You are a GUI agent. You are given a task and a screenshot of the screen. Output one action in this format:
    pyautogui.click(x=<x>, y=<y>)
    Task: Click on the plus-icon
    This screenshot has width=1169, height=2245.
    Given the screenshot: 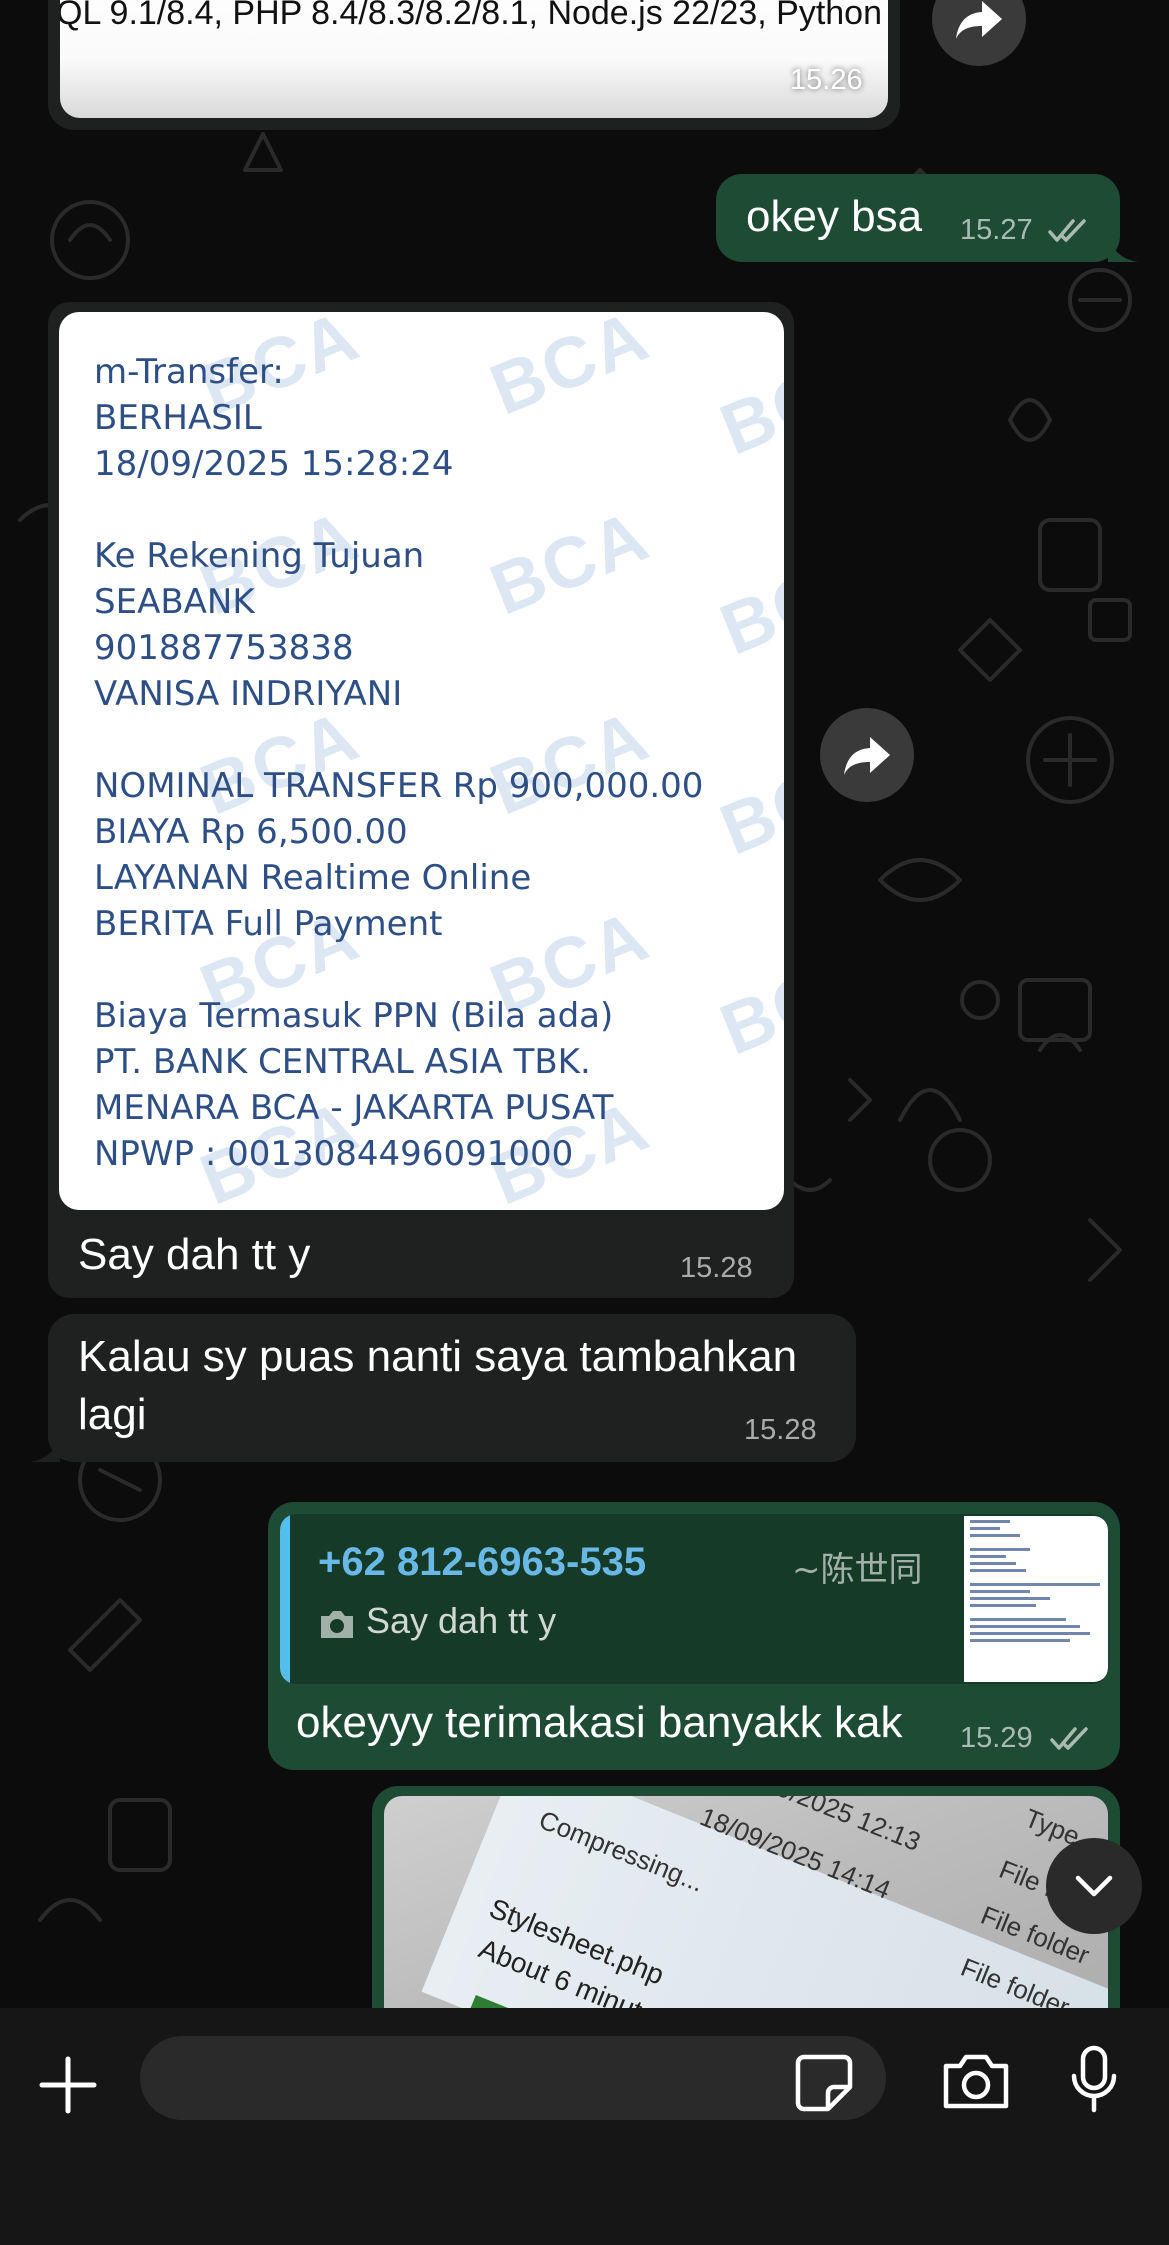 What is the action you would take?
    pyautogui.click(x=68, y=2085)
    